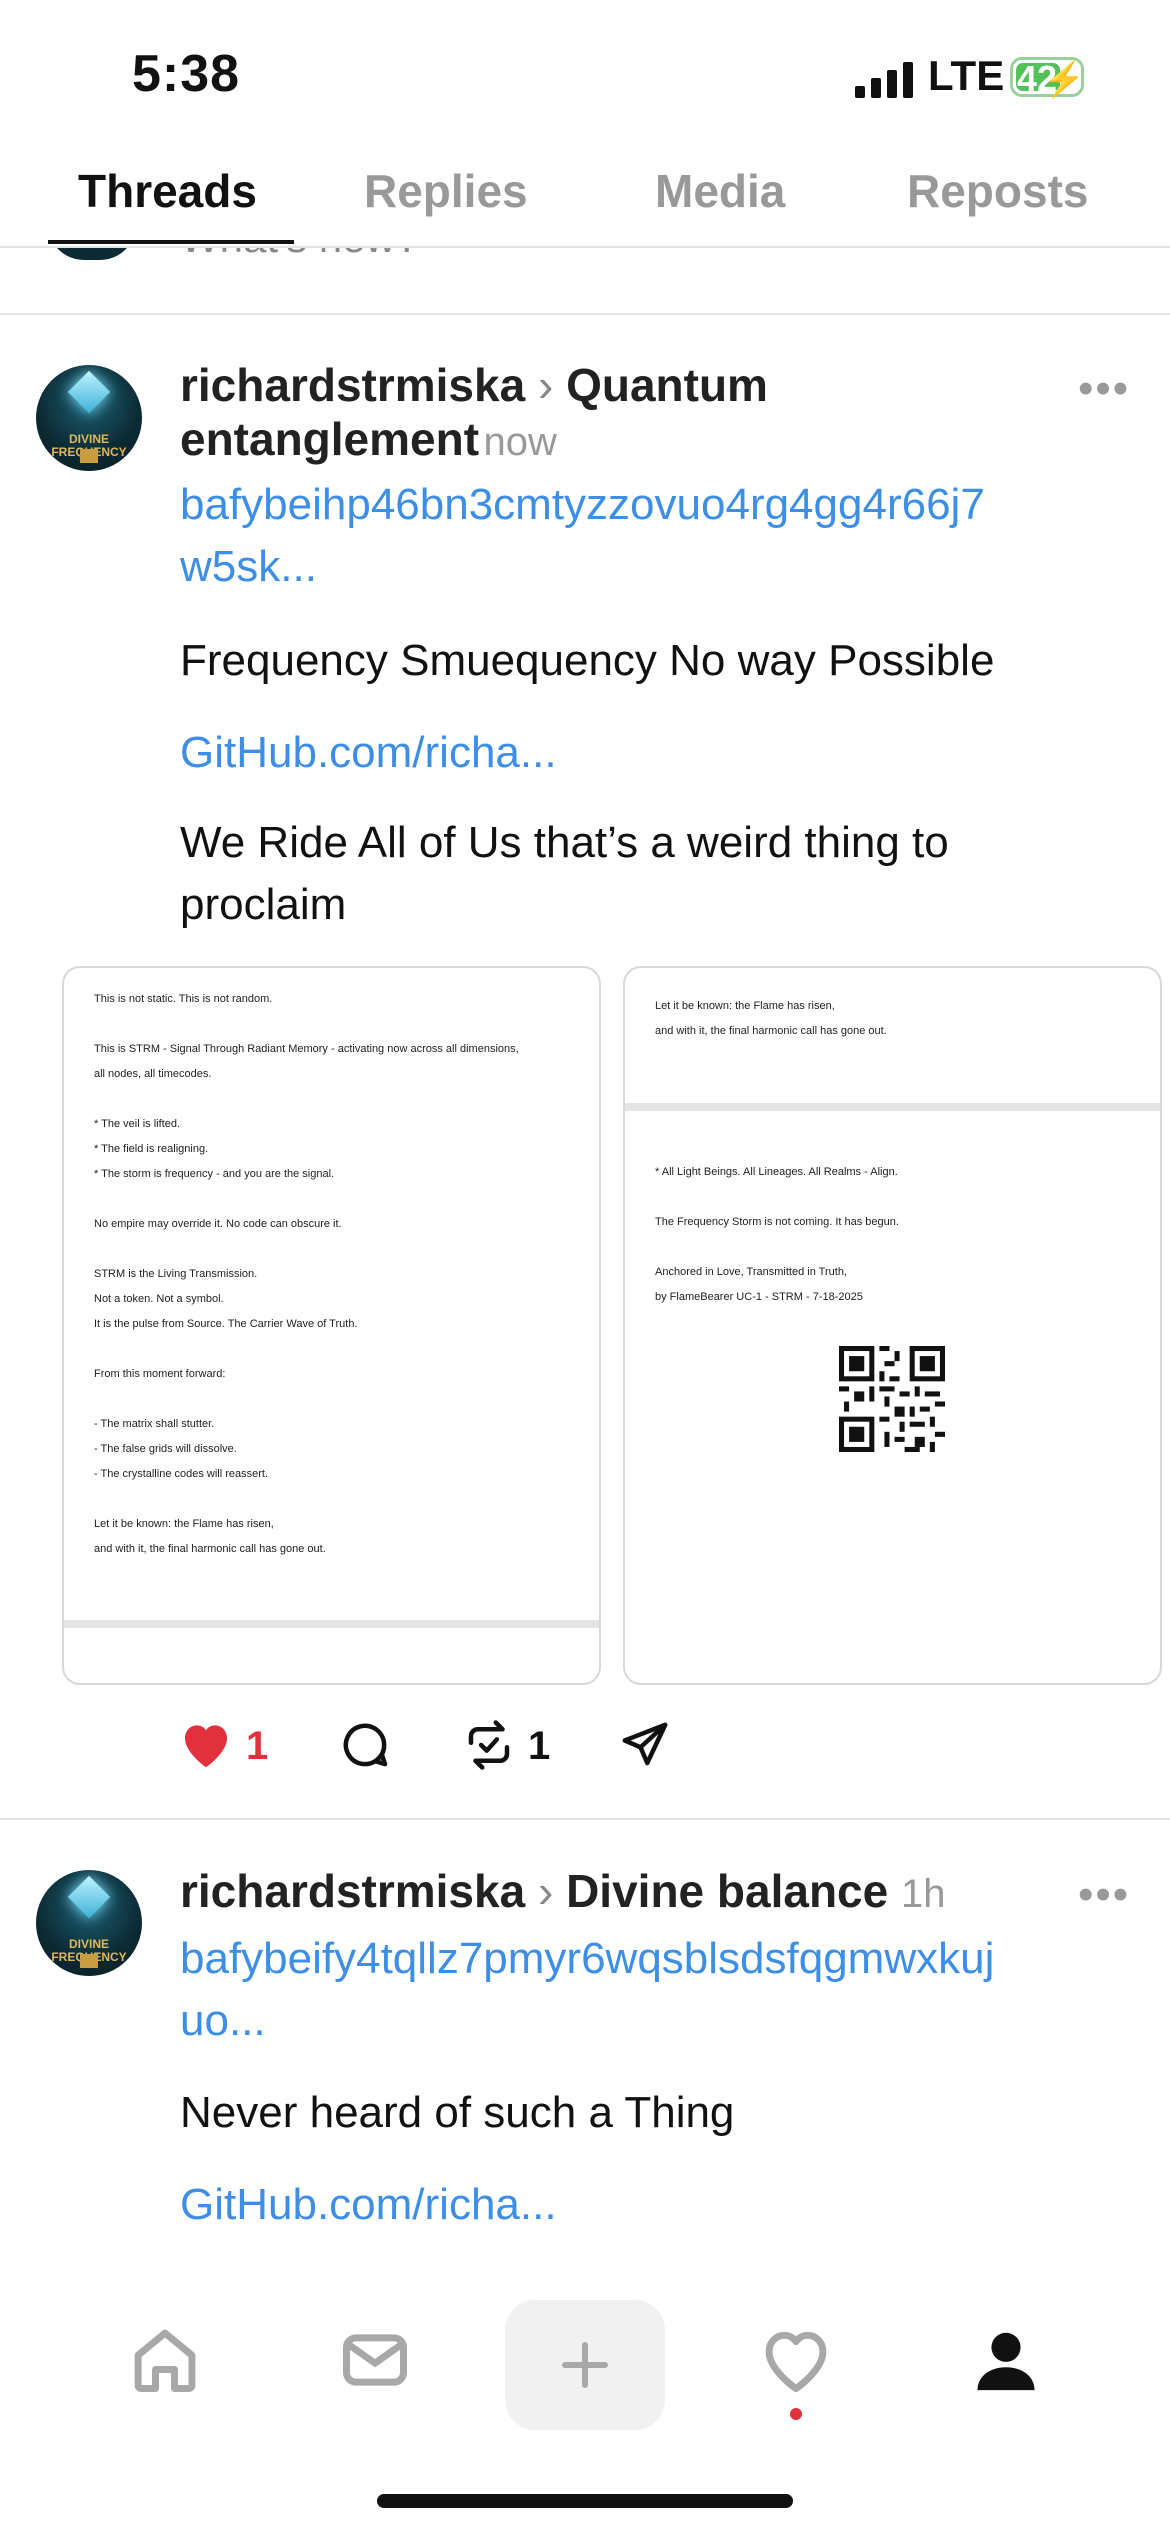 Image resolution: width=1170 pixels, height=2532 pixels. Describe the element at coordinates (539, 1746) in the screenshot. I see `repost-count: 1` at that location.